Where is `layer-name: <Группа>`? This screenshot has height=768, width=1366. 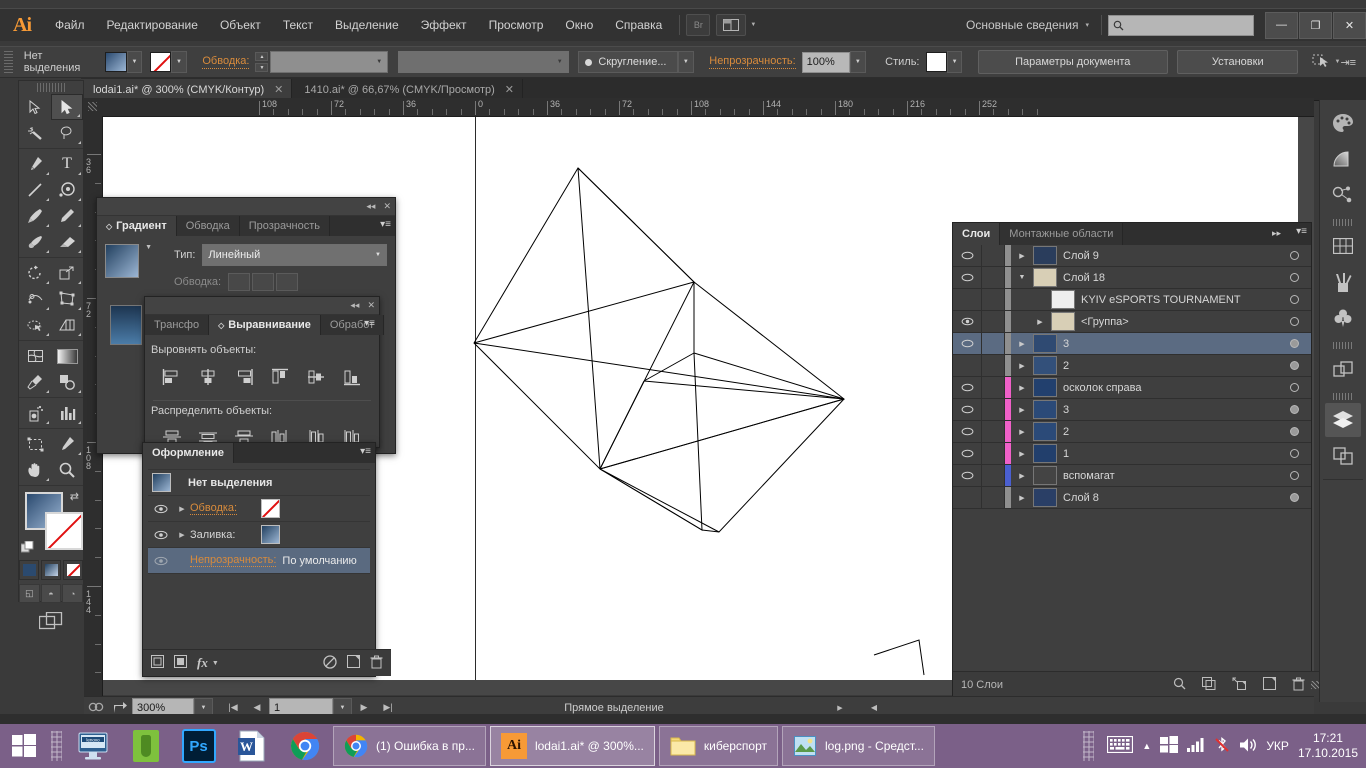
layer-name: <Группа> is located at coordinates (1179, 322).